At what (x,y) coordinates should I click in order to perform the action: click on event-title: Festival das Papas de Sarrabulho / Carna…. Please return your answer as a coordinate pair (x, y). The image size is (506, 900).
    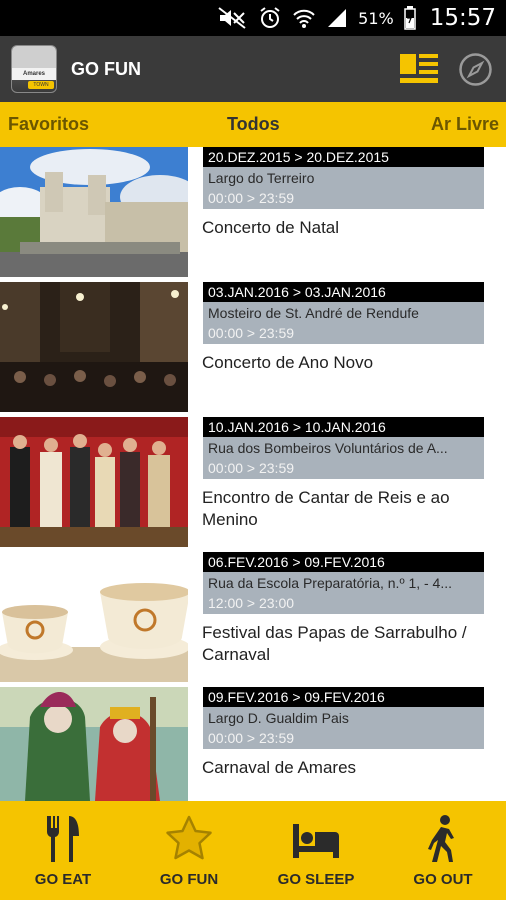
    Looking at the image, I should click on (334, 643).